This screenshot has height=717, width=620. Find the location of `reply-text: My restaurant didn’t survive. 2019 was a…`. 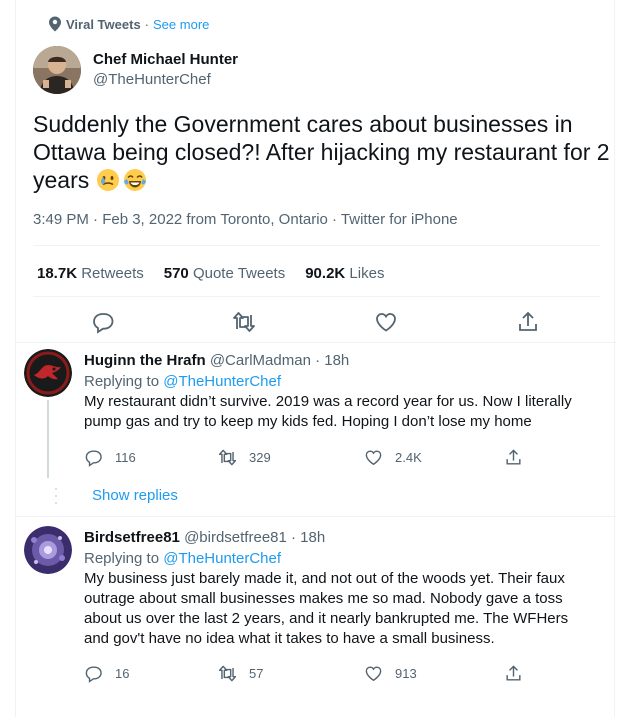

reply-text: My restaurant didn’t survive. 2019 was a… is located at coordinates (328, 411).